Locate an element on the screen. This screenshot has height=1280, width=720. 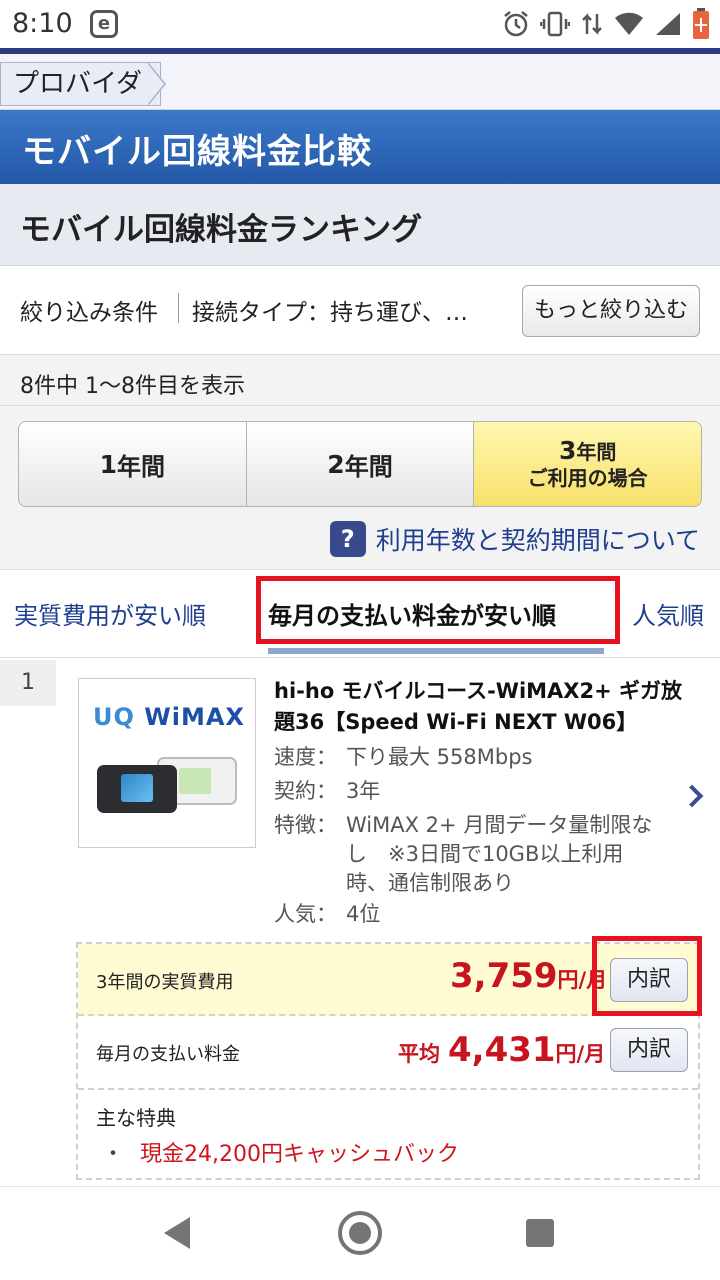
breadcrumb-arrow-fill is located at coordinates (155, 84).